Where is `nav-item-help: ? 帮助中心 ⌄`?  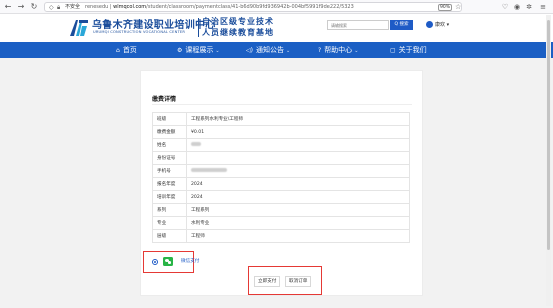 nav-item-help: ? 帮助中心 ⌄ is located at coordinates (338, 50).